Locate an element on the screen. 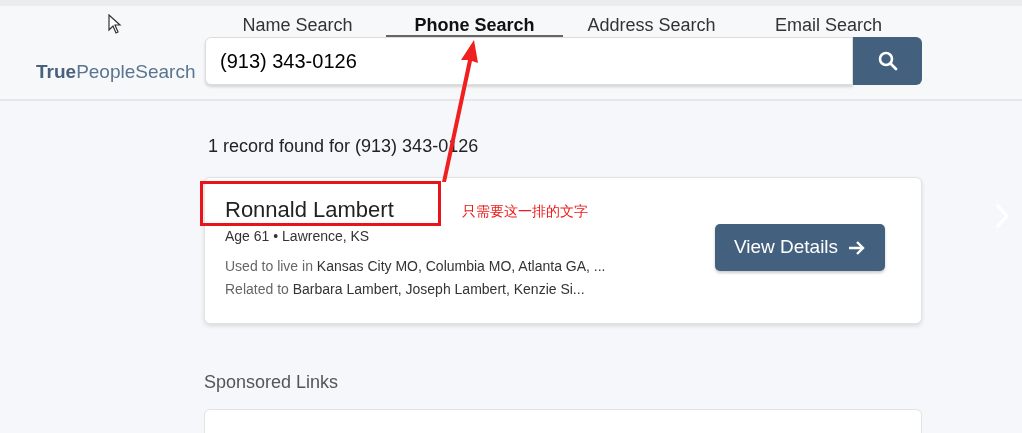 This screenshot has height=433, width=1022. arrow-right-icon is located at coordinates (857, 247).